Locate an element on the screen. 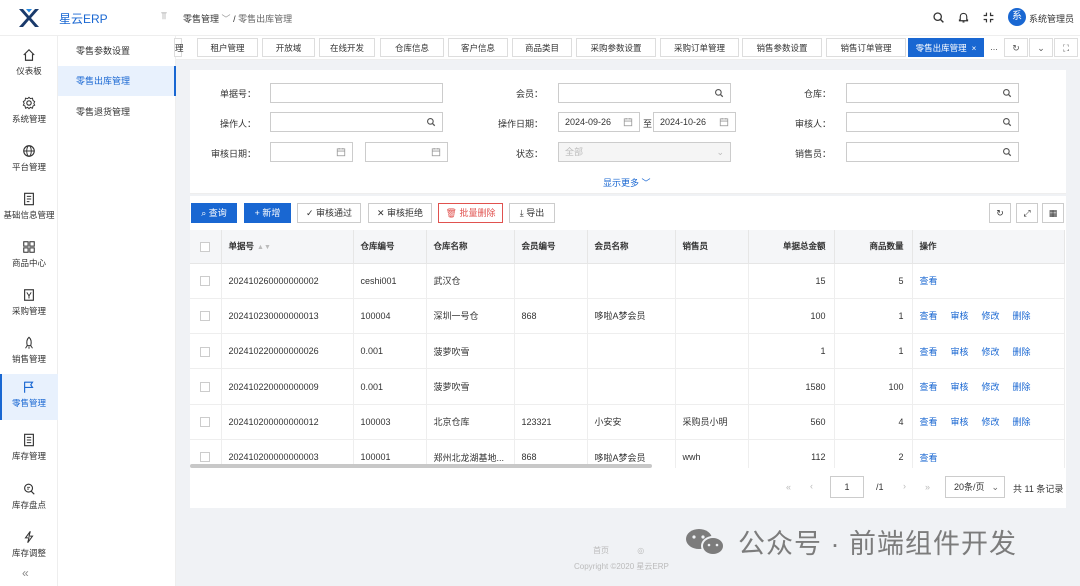 This screenshot has height=586, width=1080. page-size-select: 20条/页 ⌄ is located at coordinates (975, 487).